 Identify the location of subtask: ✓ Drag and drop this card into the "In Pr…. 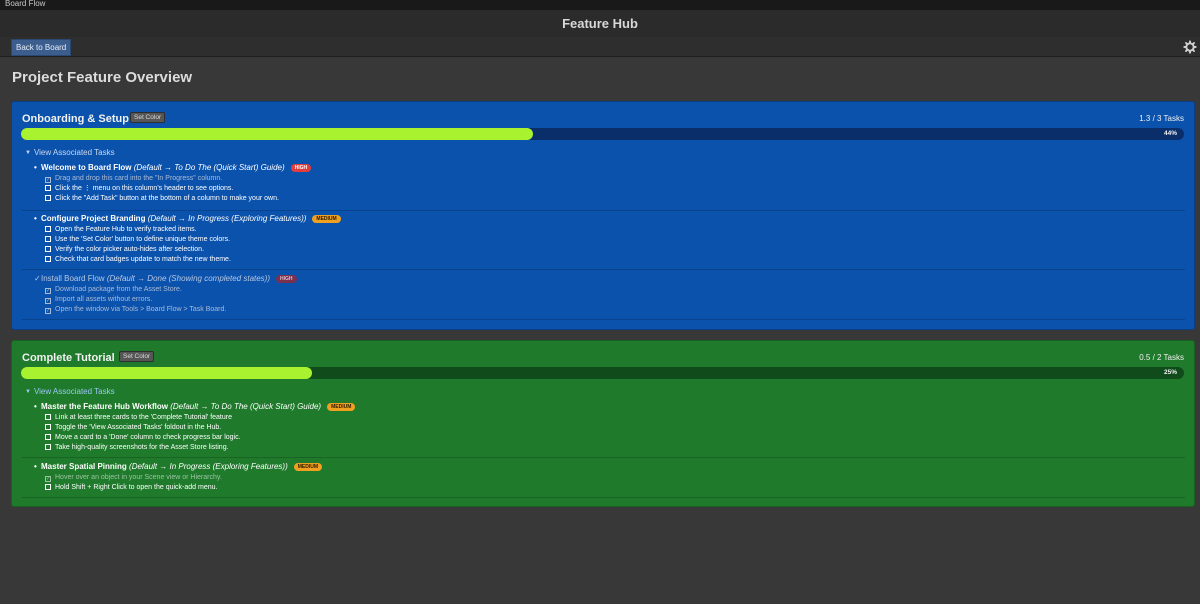
(133, 179).